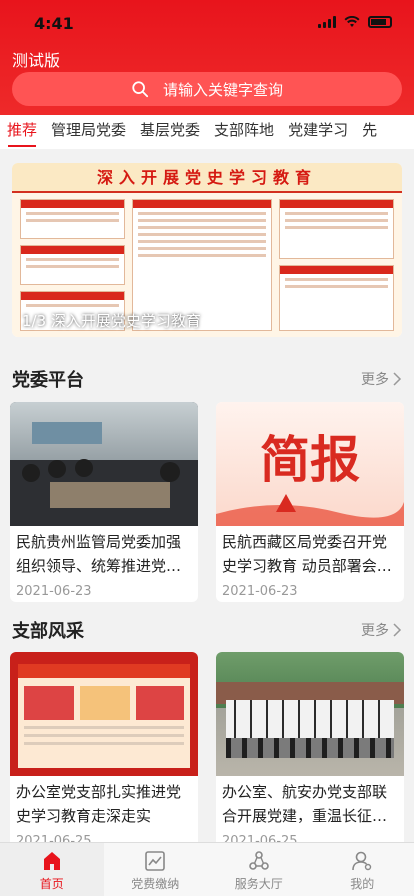 This screenshot has width=414, height=896. I want to click on tab-party-study: 党建学习, so click(318, 132).